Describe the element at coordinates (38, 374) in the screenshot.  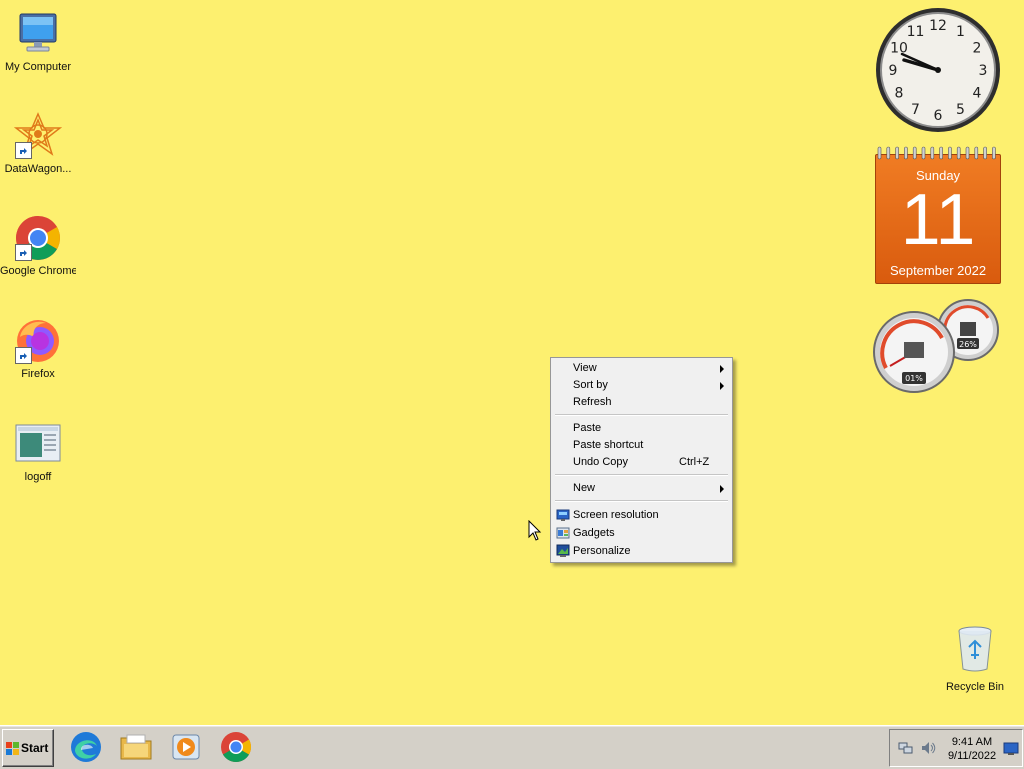
I see `desktop-icon-label: Firefox` at that location.